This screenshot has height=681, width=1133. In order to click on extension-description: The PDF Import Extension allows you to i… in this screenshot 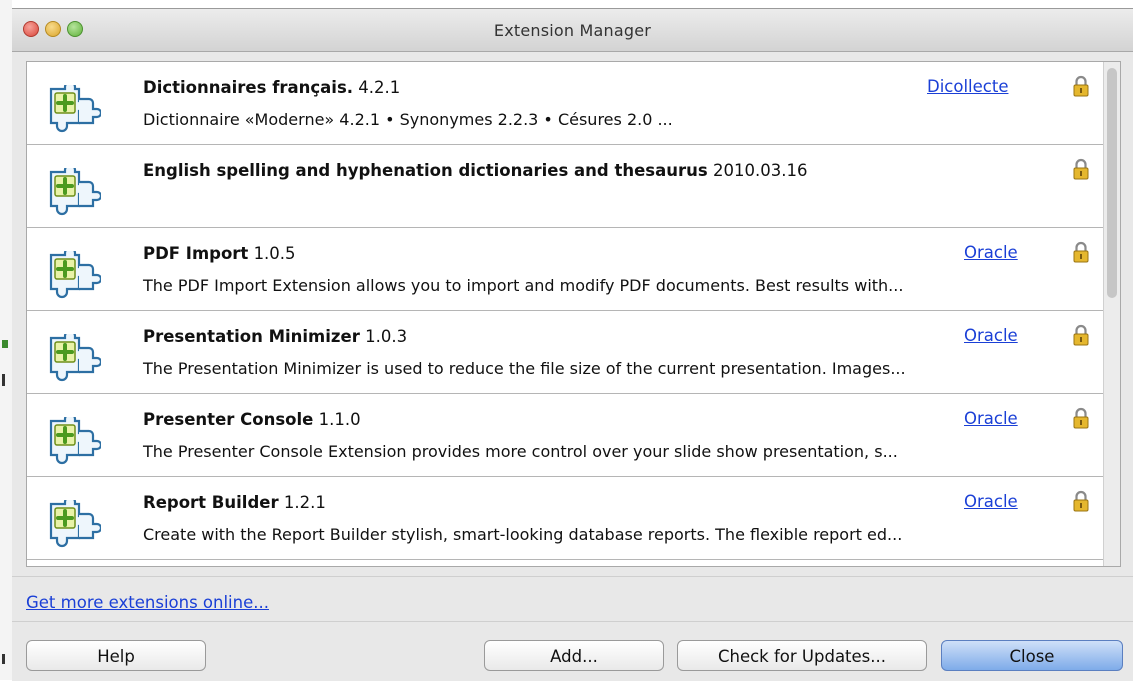, I will do `click(523, 285)`.